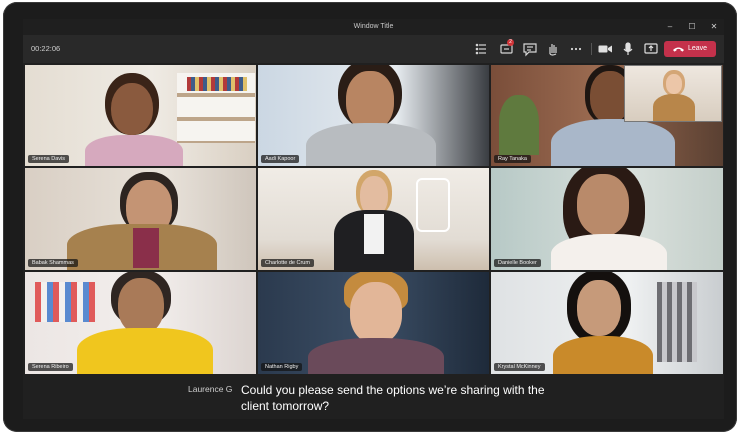 The height and width of the screenshot is (432, 740). I want to click on participant-name: Krystal McKinney, so click(519, 367).